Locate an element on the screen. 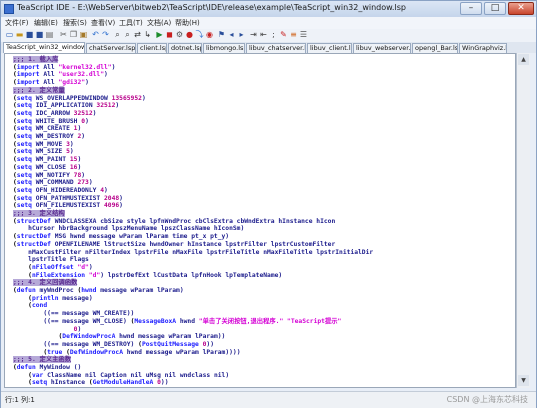 The height and width of the screenshot is (408, 537). code-line-text: 0) is located at coordinates (77, 329).